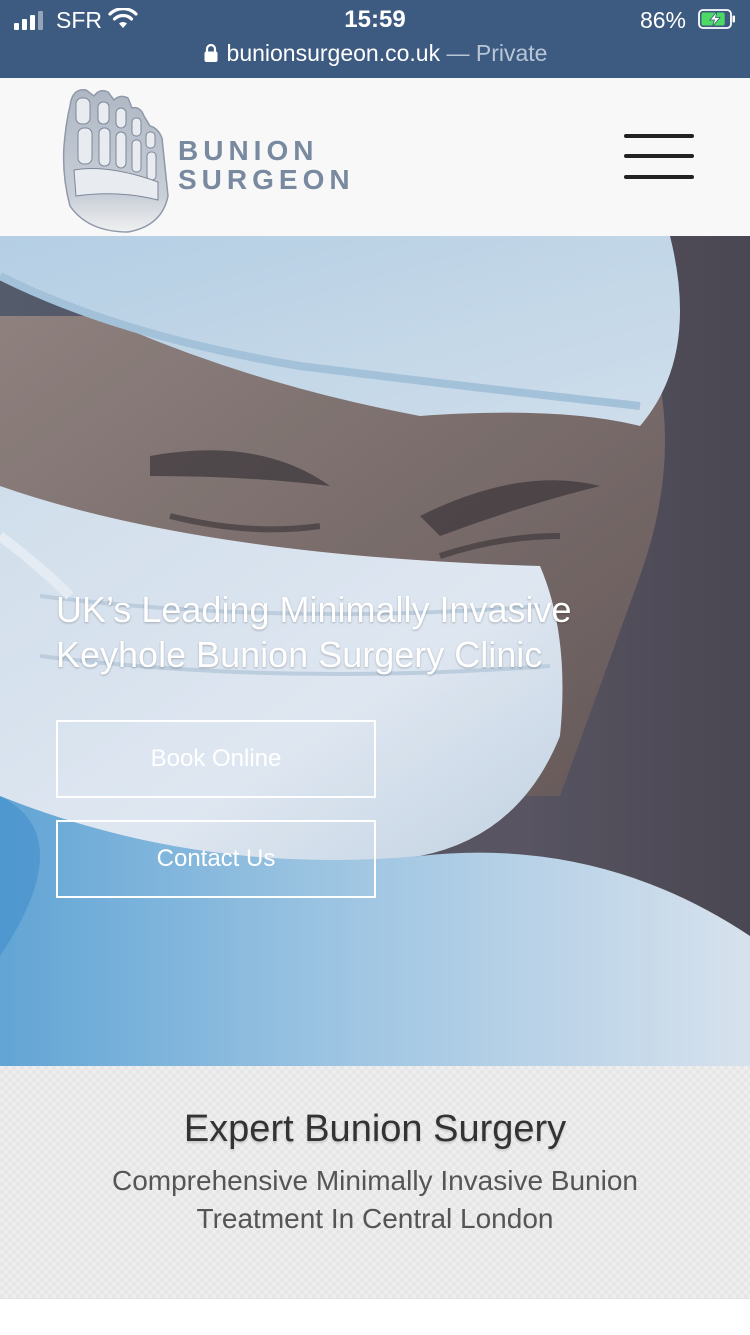 This screenshot has height=1335, width=750. I want to click on contact-us-button: Contact Us, so click(216, 859).